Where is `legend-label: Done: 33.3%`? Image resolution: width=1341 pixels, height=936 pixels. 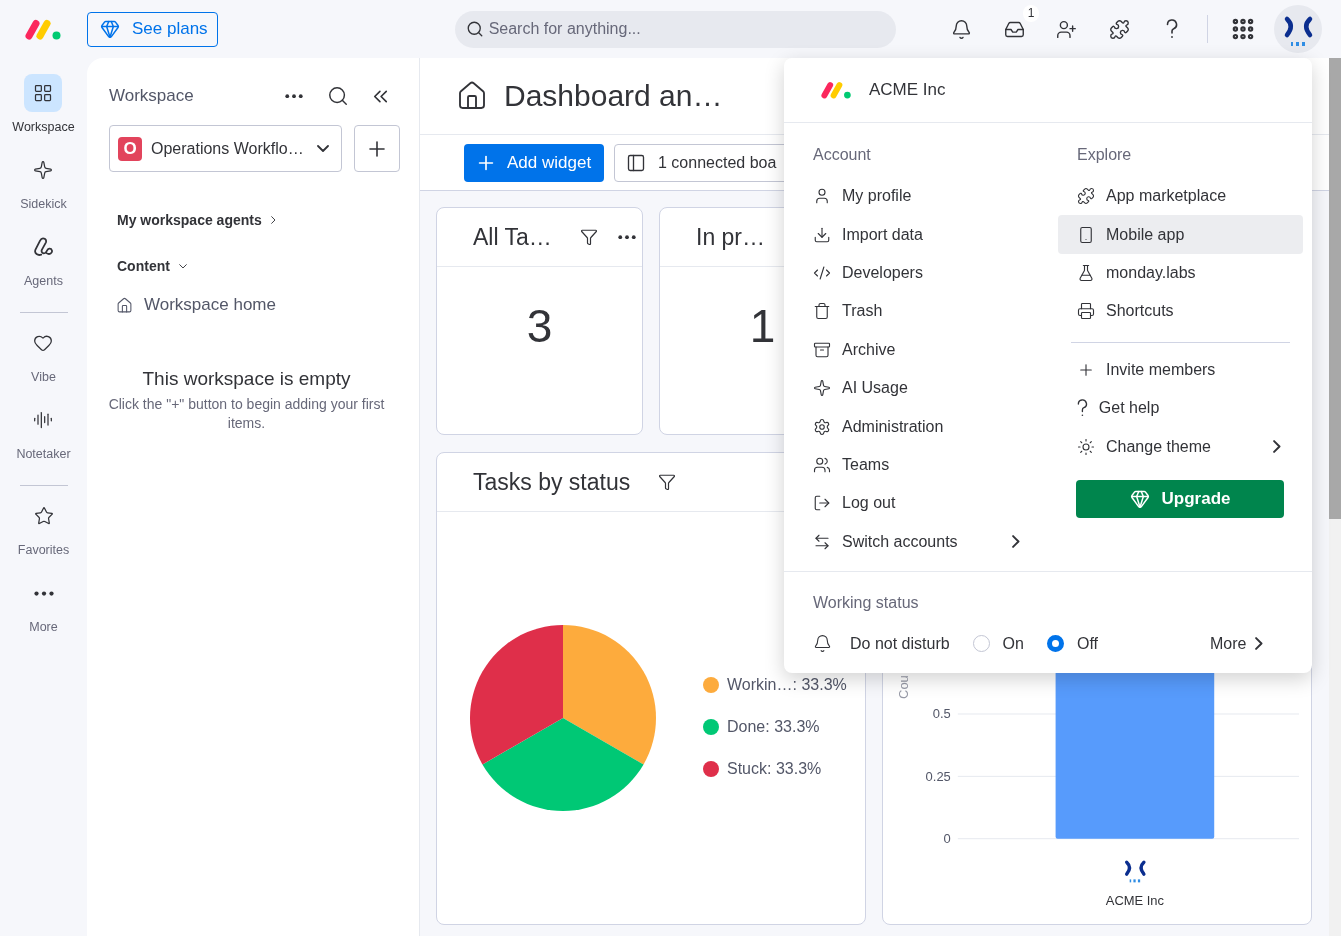
legend-label: Done: 33.3% is located at coordinates (773, 727).